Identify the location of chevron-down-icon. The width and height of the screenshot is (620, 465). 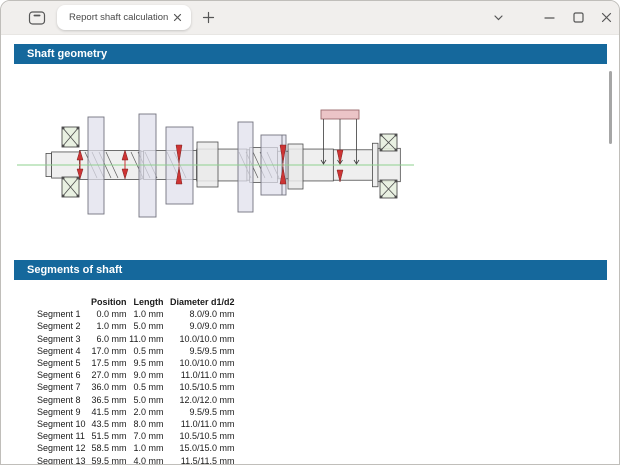
(498, 17).